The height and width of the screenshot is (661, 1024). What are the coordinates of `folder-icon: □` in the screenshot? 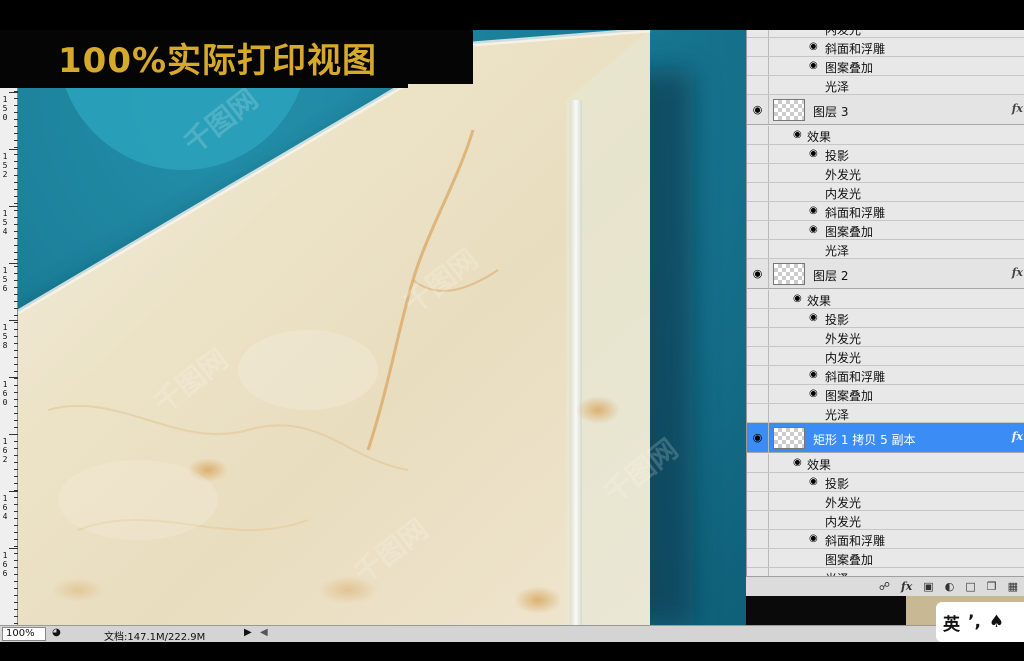 It's located at (970, 586).